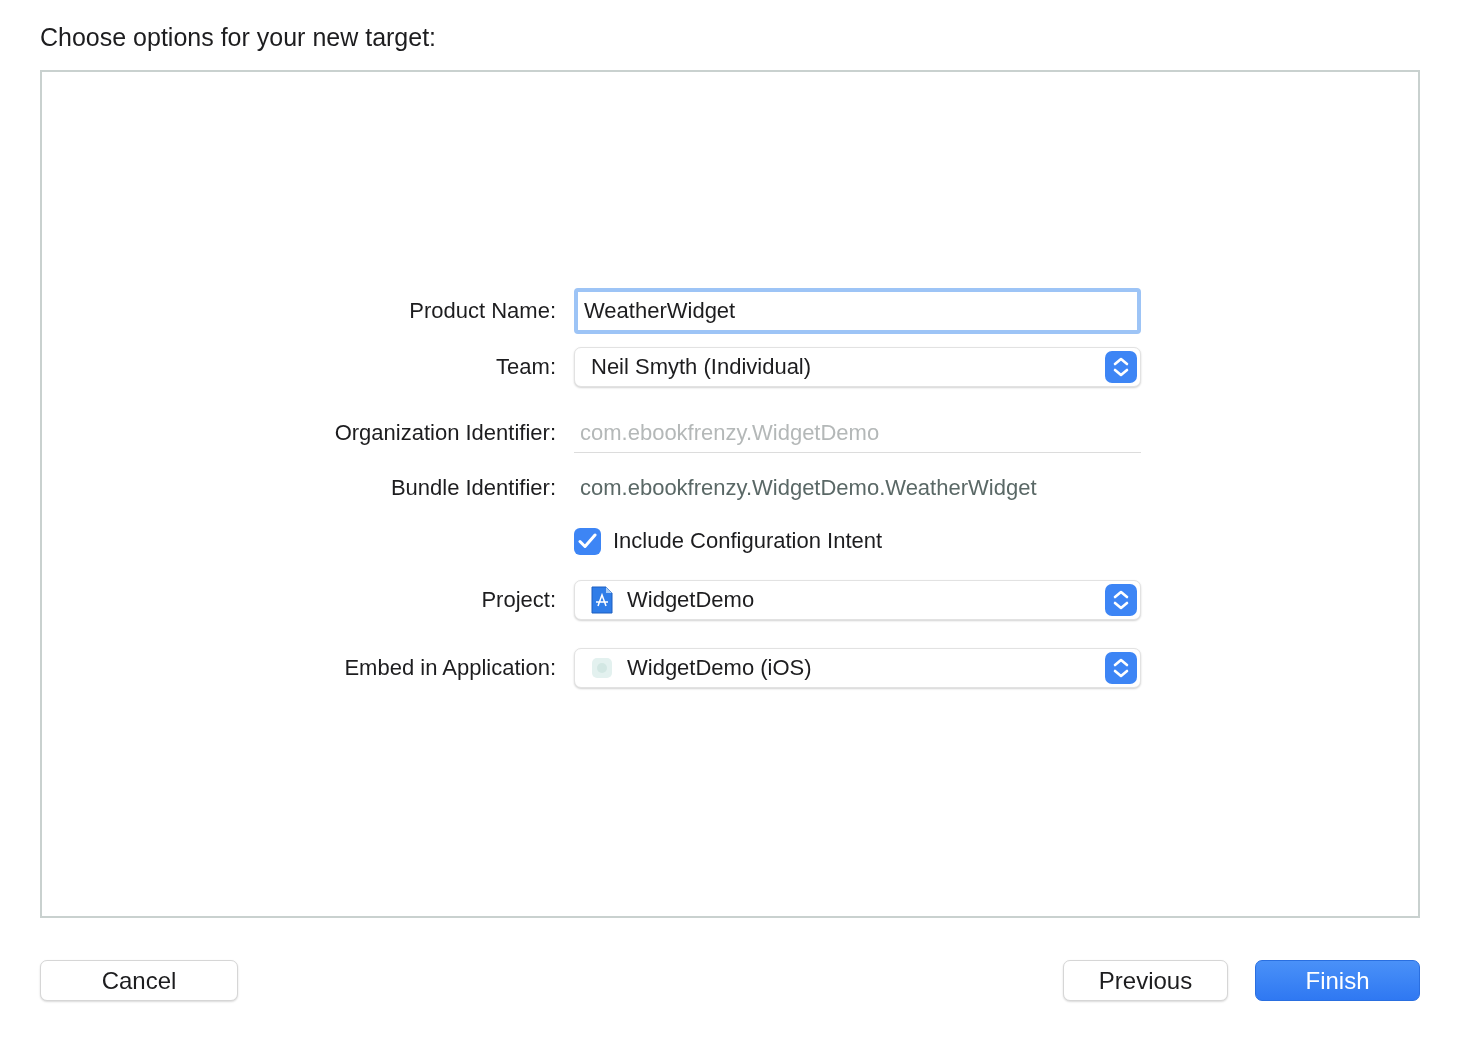  Describe the element at coordinates (239, 37) in the screenshot. I see `dialog-title: Choose options for your new target:` at that location.